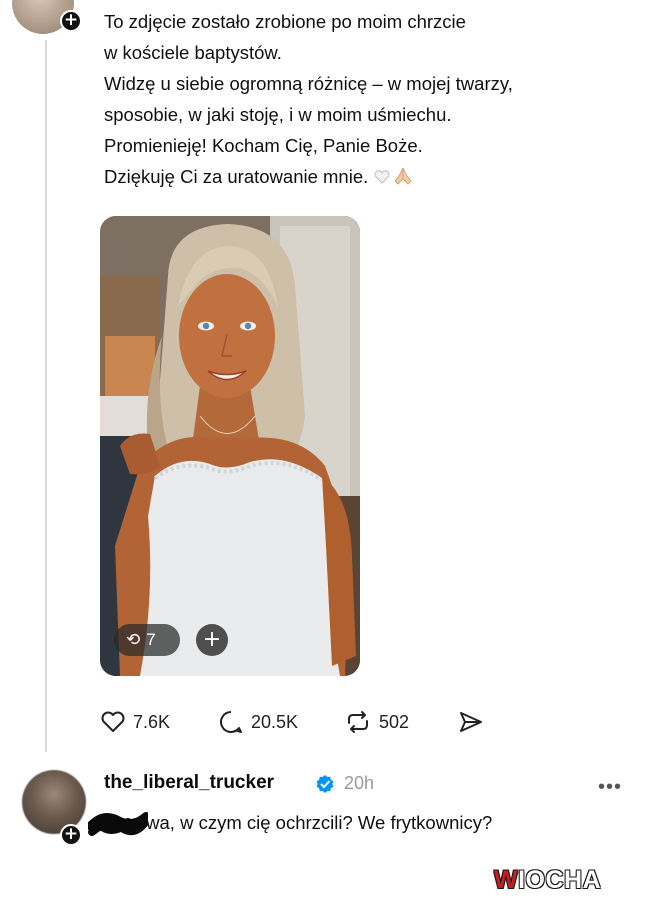  I want to click on like-count: 7.6K, so click(152, 721).